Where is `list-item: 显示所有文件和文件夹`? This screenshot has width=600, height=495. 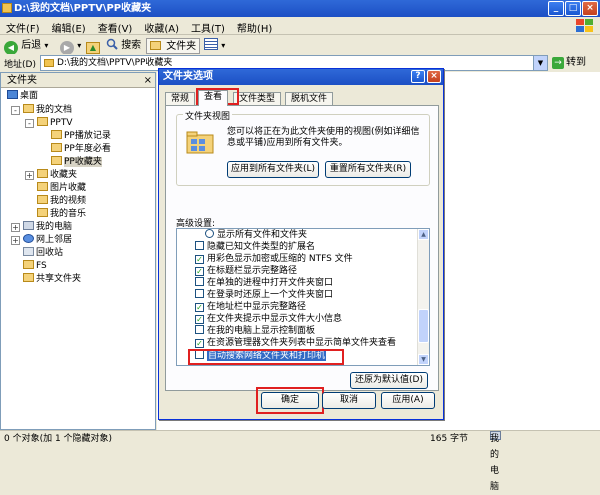
list-item: 显示所有文件和文件夹 is located at coordinates (256, 235).